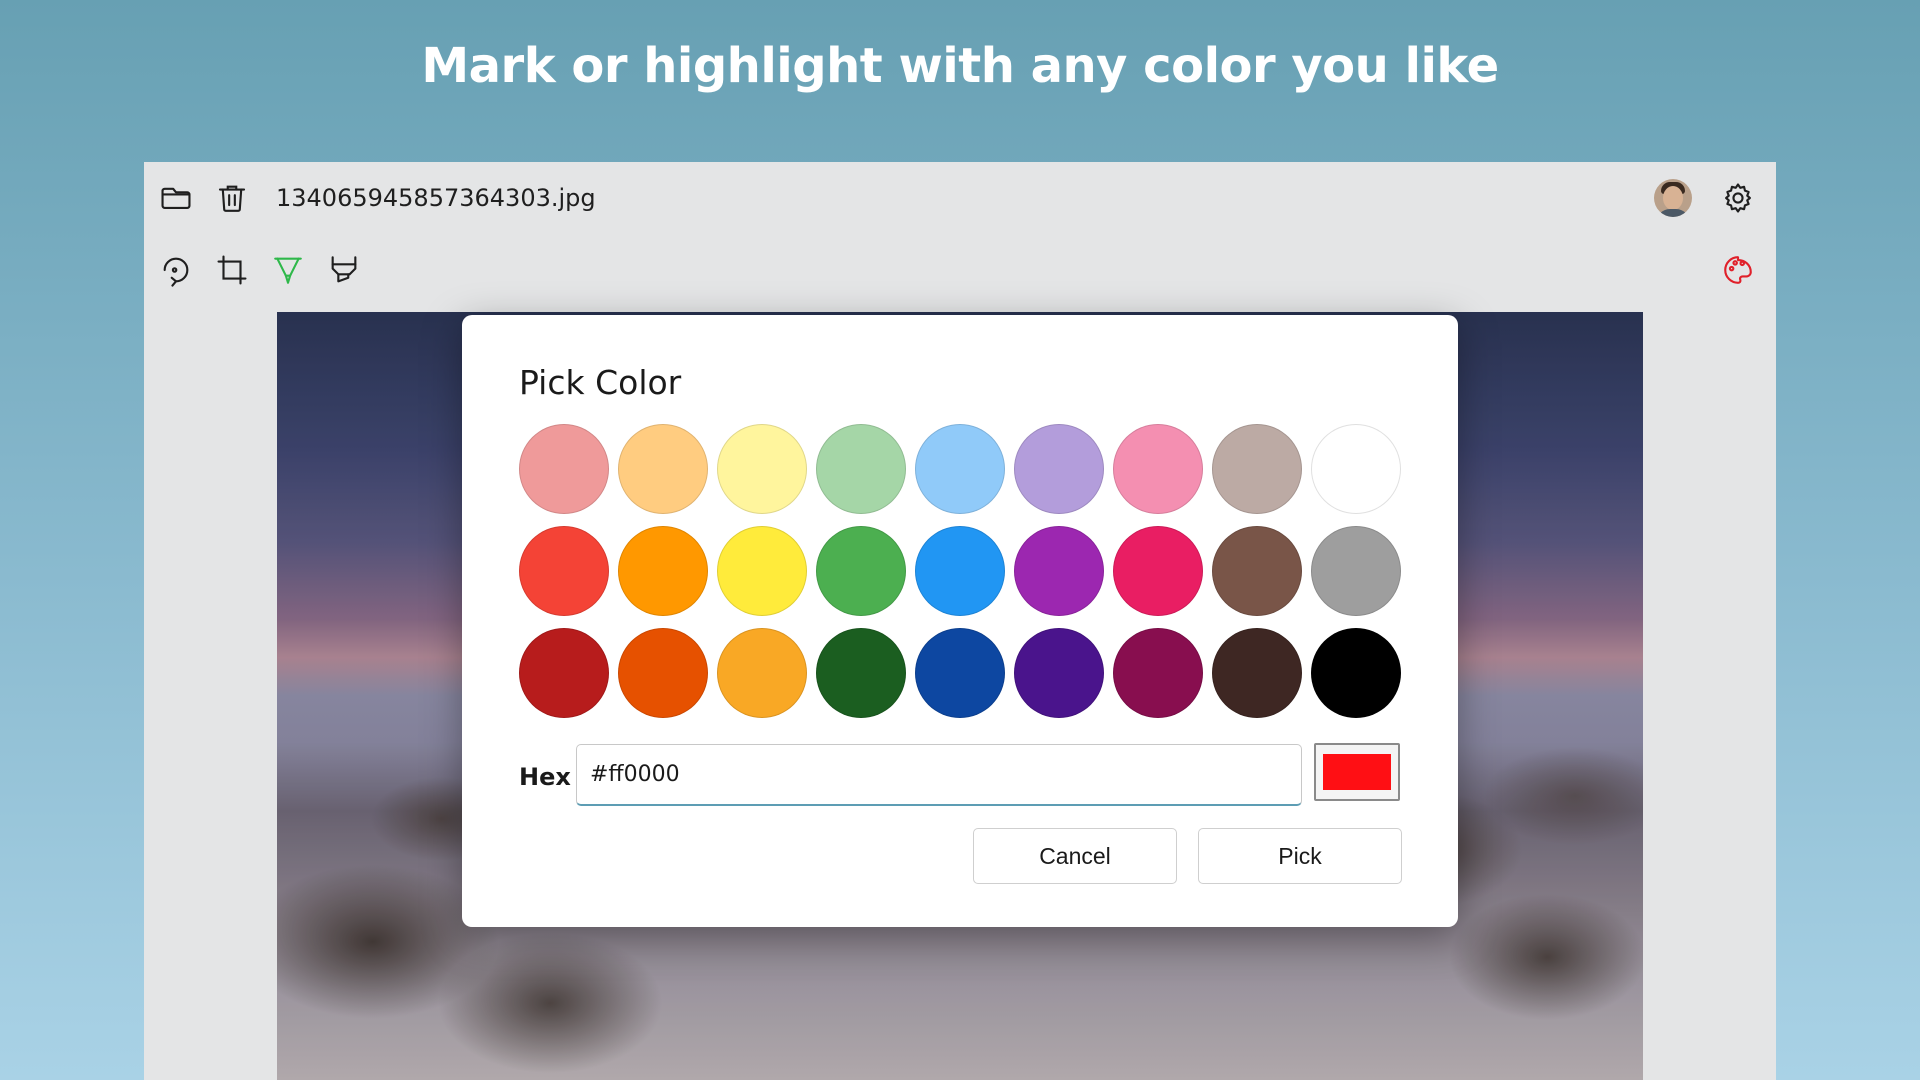 The width and height of the screenshot is (1920, 1080). Describe the element at coordinates (939, 775) in the screenshot. I see `hex-input` at that location.